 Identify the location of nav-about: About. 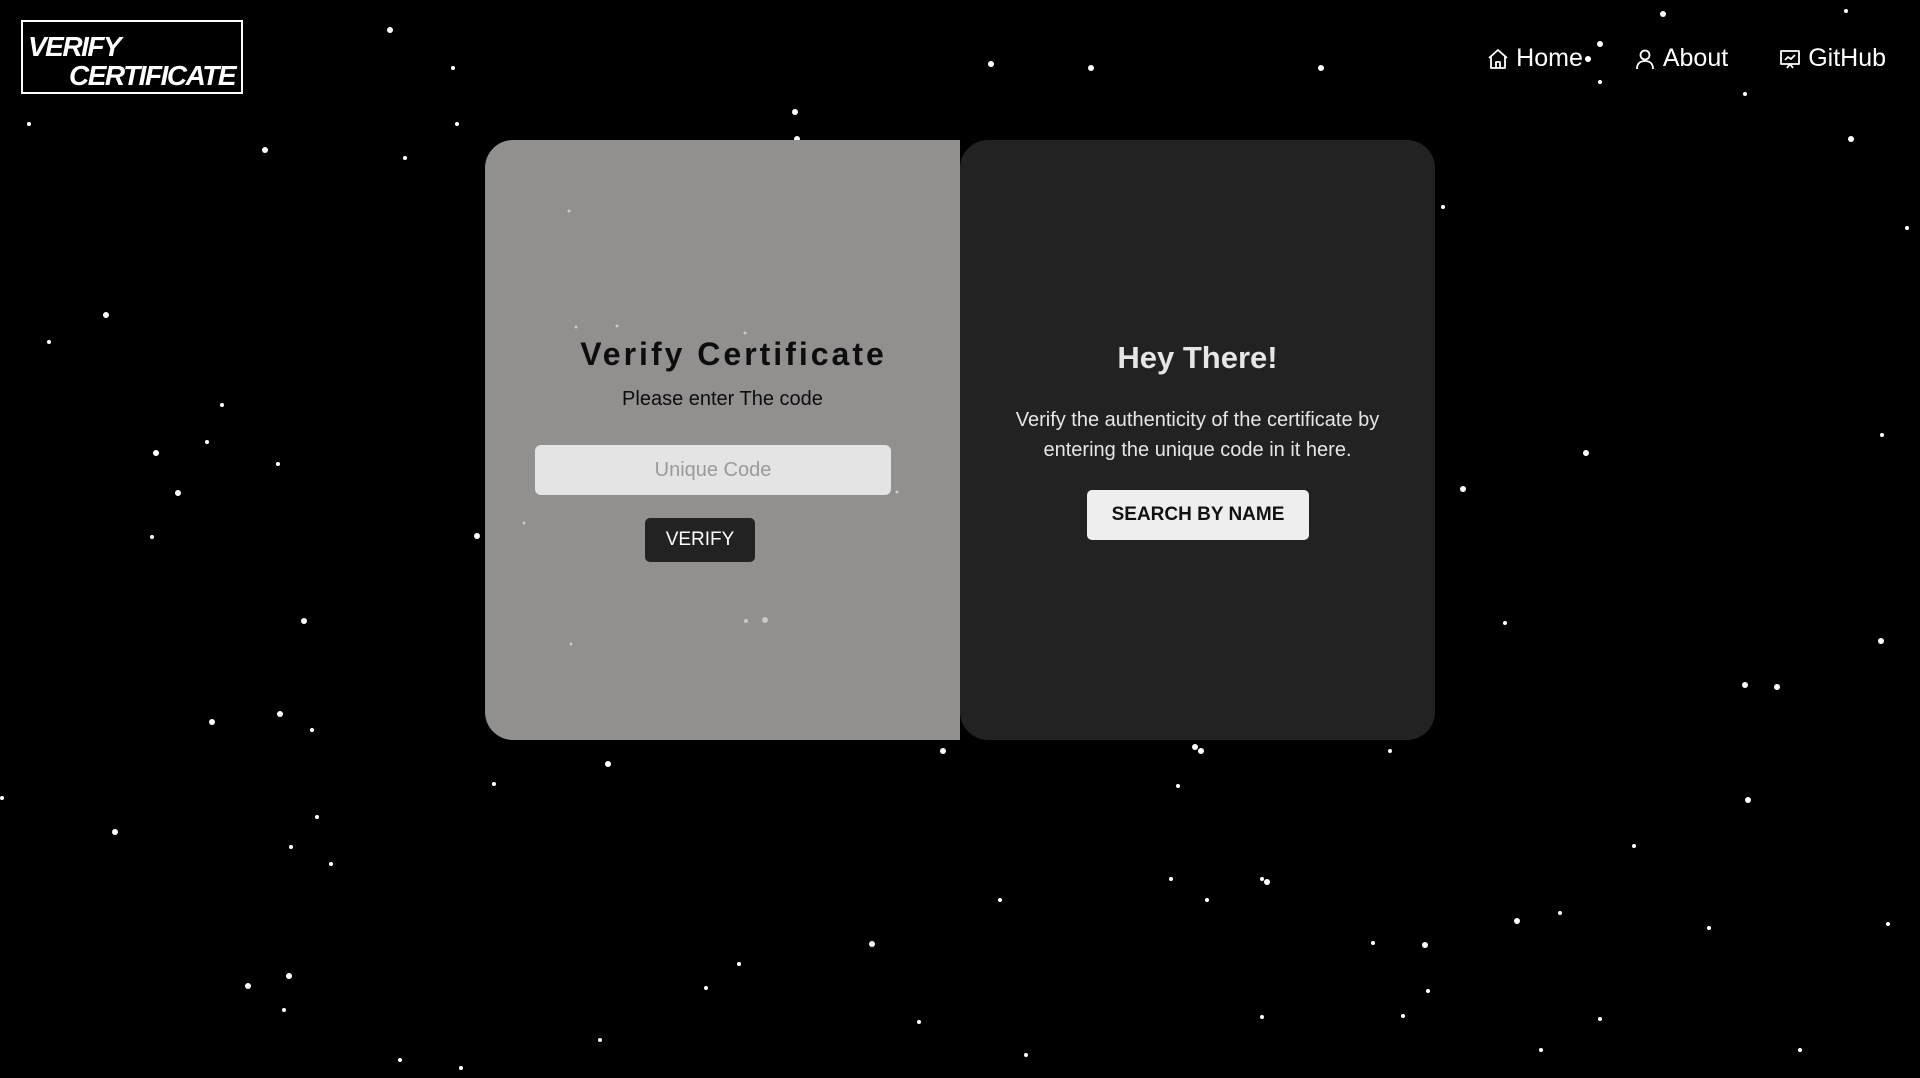
(1680, 58).